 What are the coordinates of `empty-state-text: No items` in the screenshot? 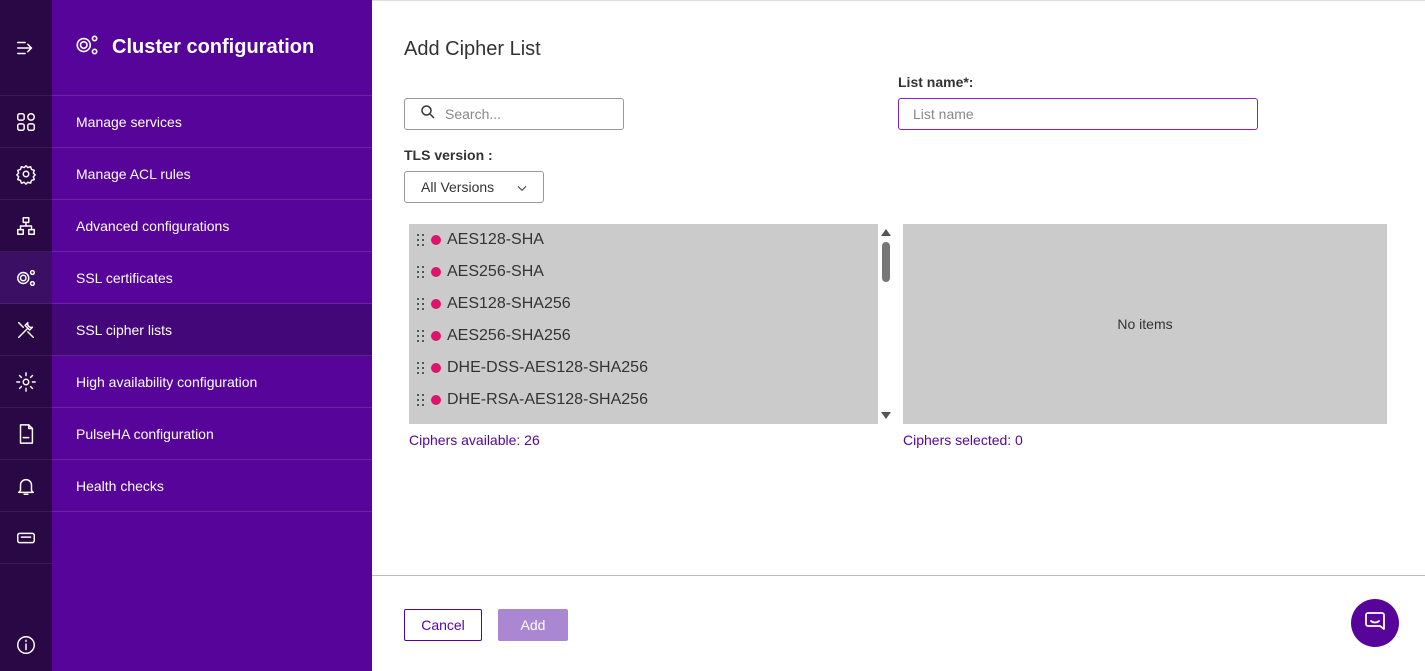 It's located at (1145, 324).